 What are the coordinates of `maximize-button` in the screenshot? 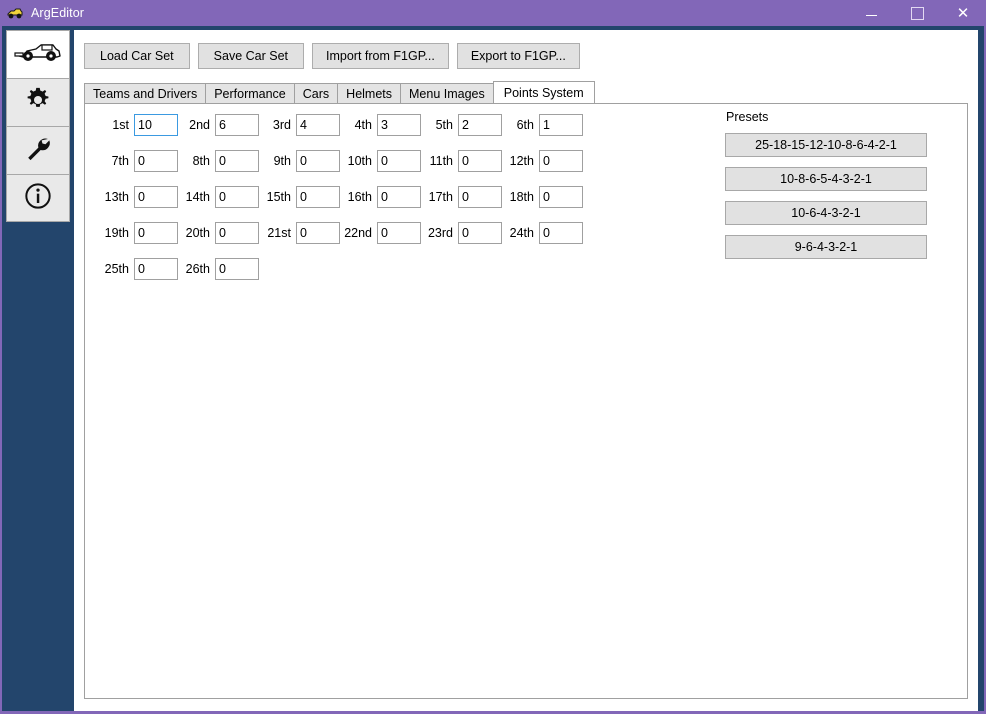 It's located at (917, 13).